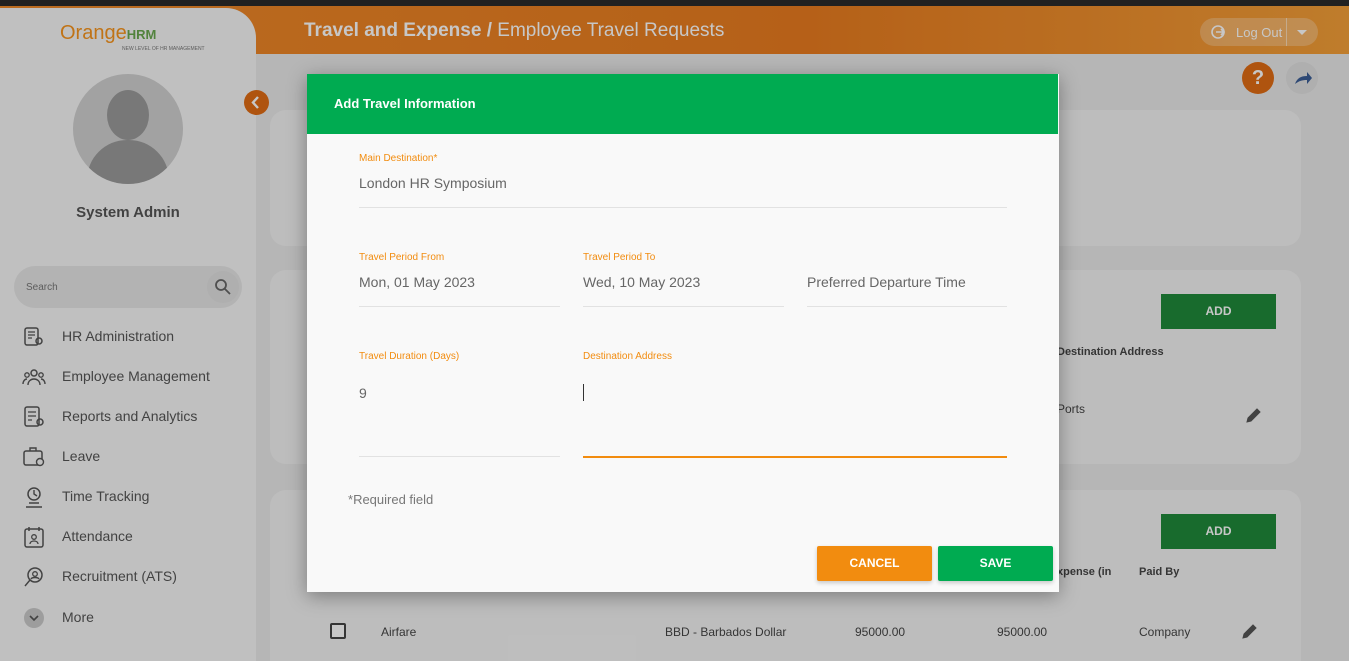 The image size is (1349, 661). I want to click on required-field-note: *Required field, so click(390, 499).